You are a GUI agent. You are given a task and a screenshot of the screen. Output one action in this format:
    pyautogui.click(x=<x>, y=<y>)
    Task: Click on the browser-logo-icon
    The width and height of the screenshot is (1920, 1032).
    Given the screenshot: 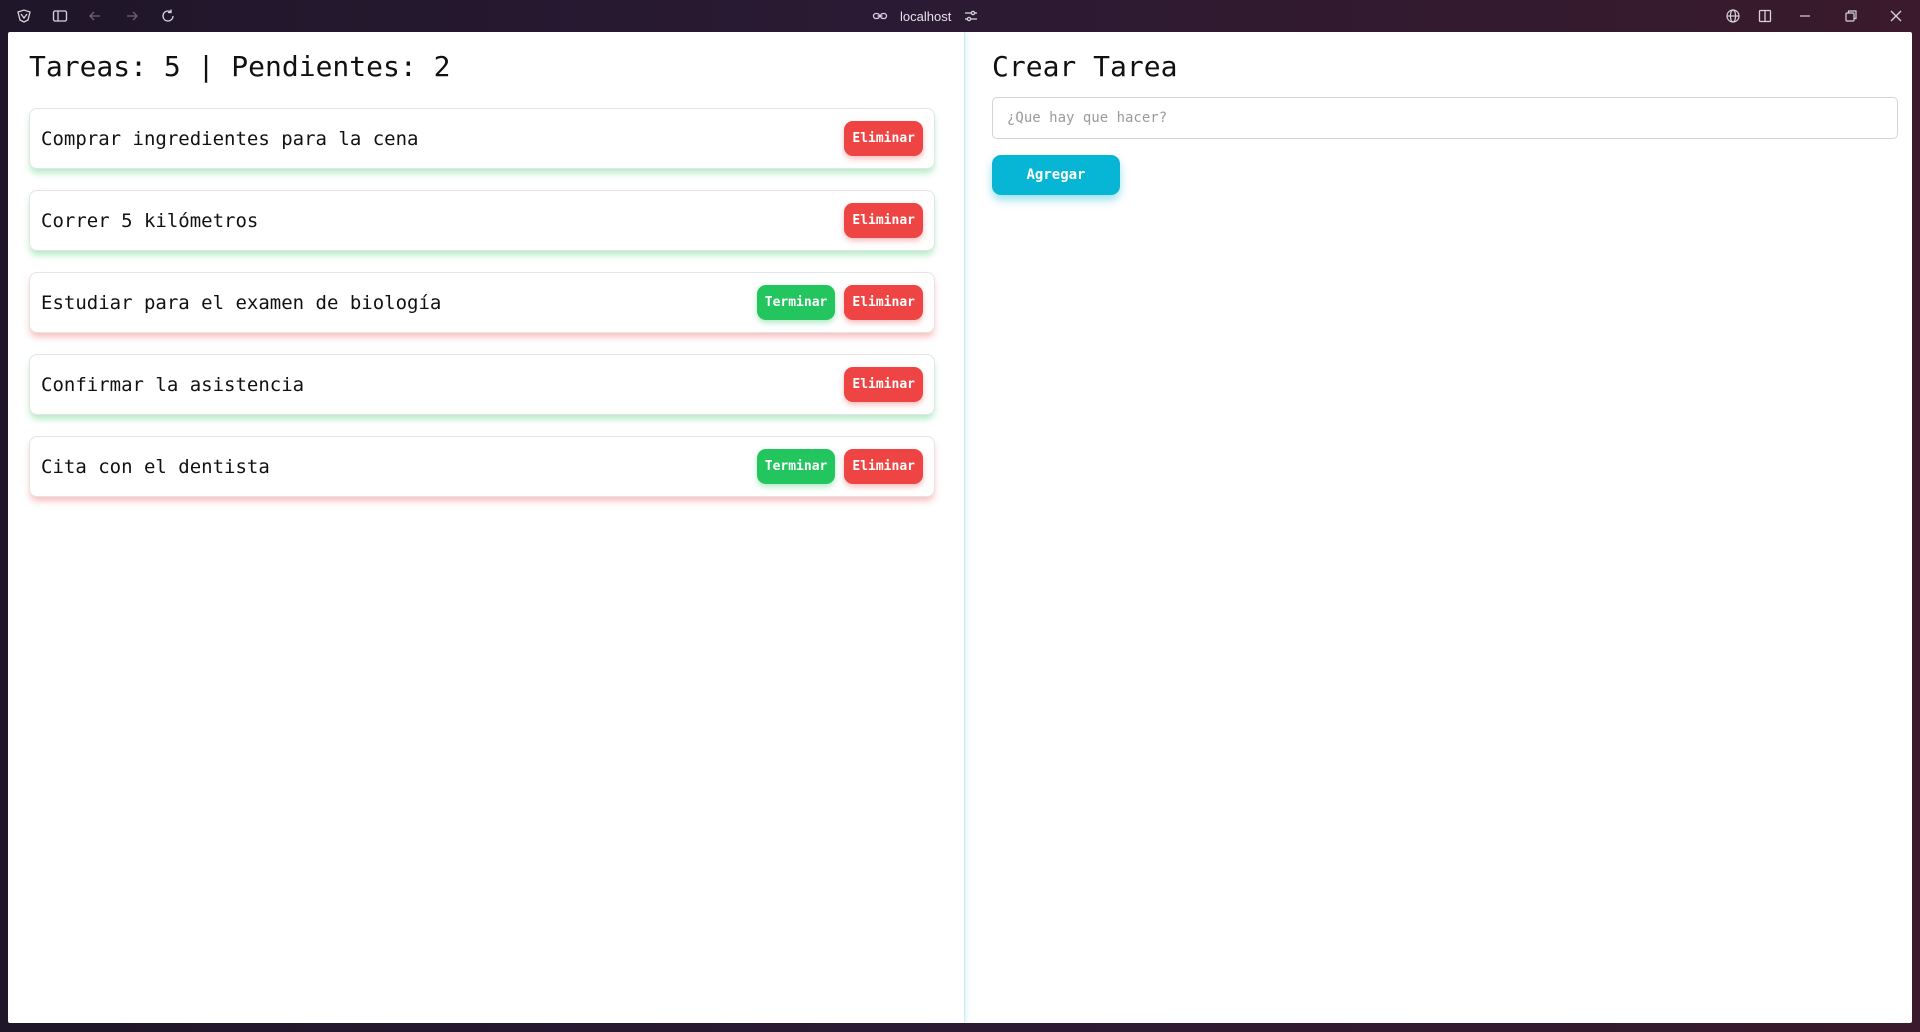 What is the action you would take?
    pyautogui.click(x=24, y=16)
    